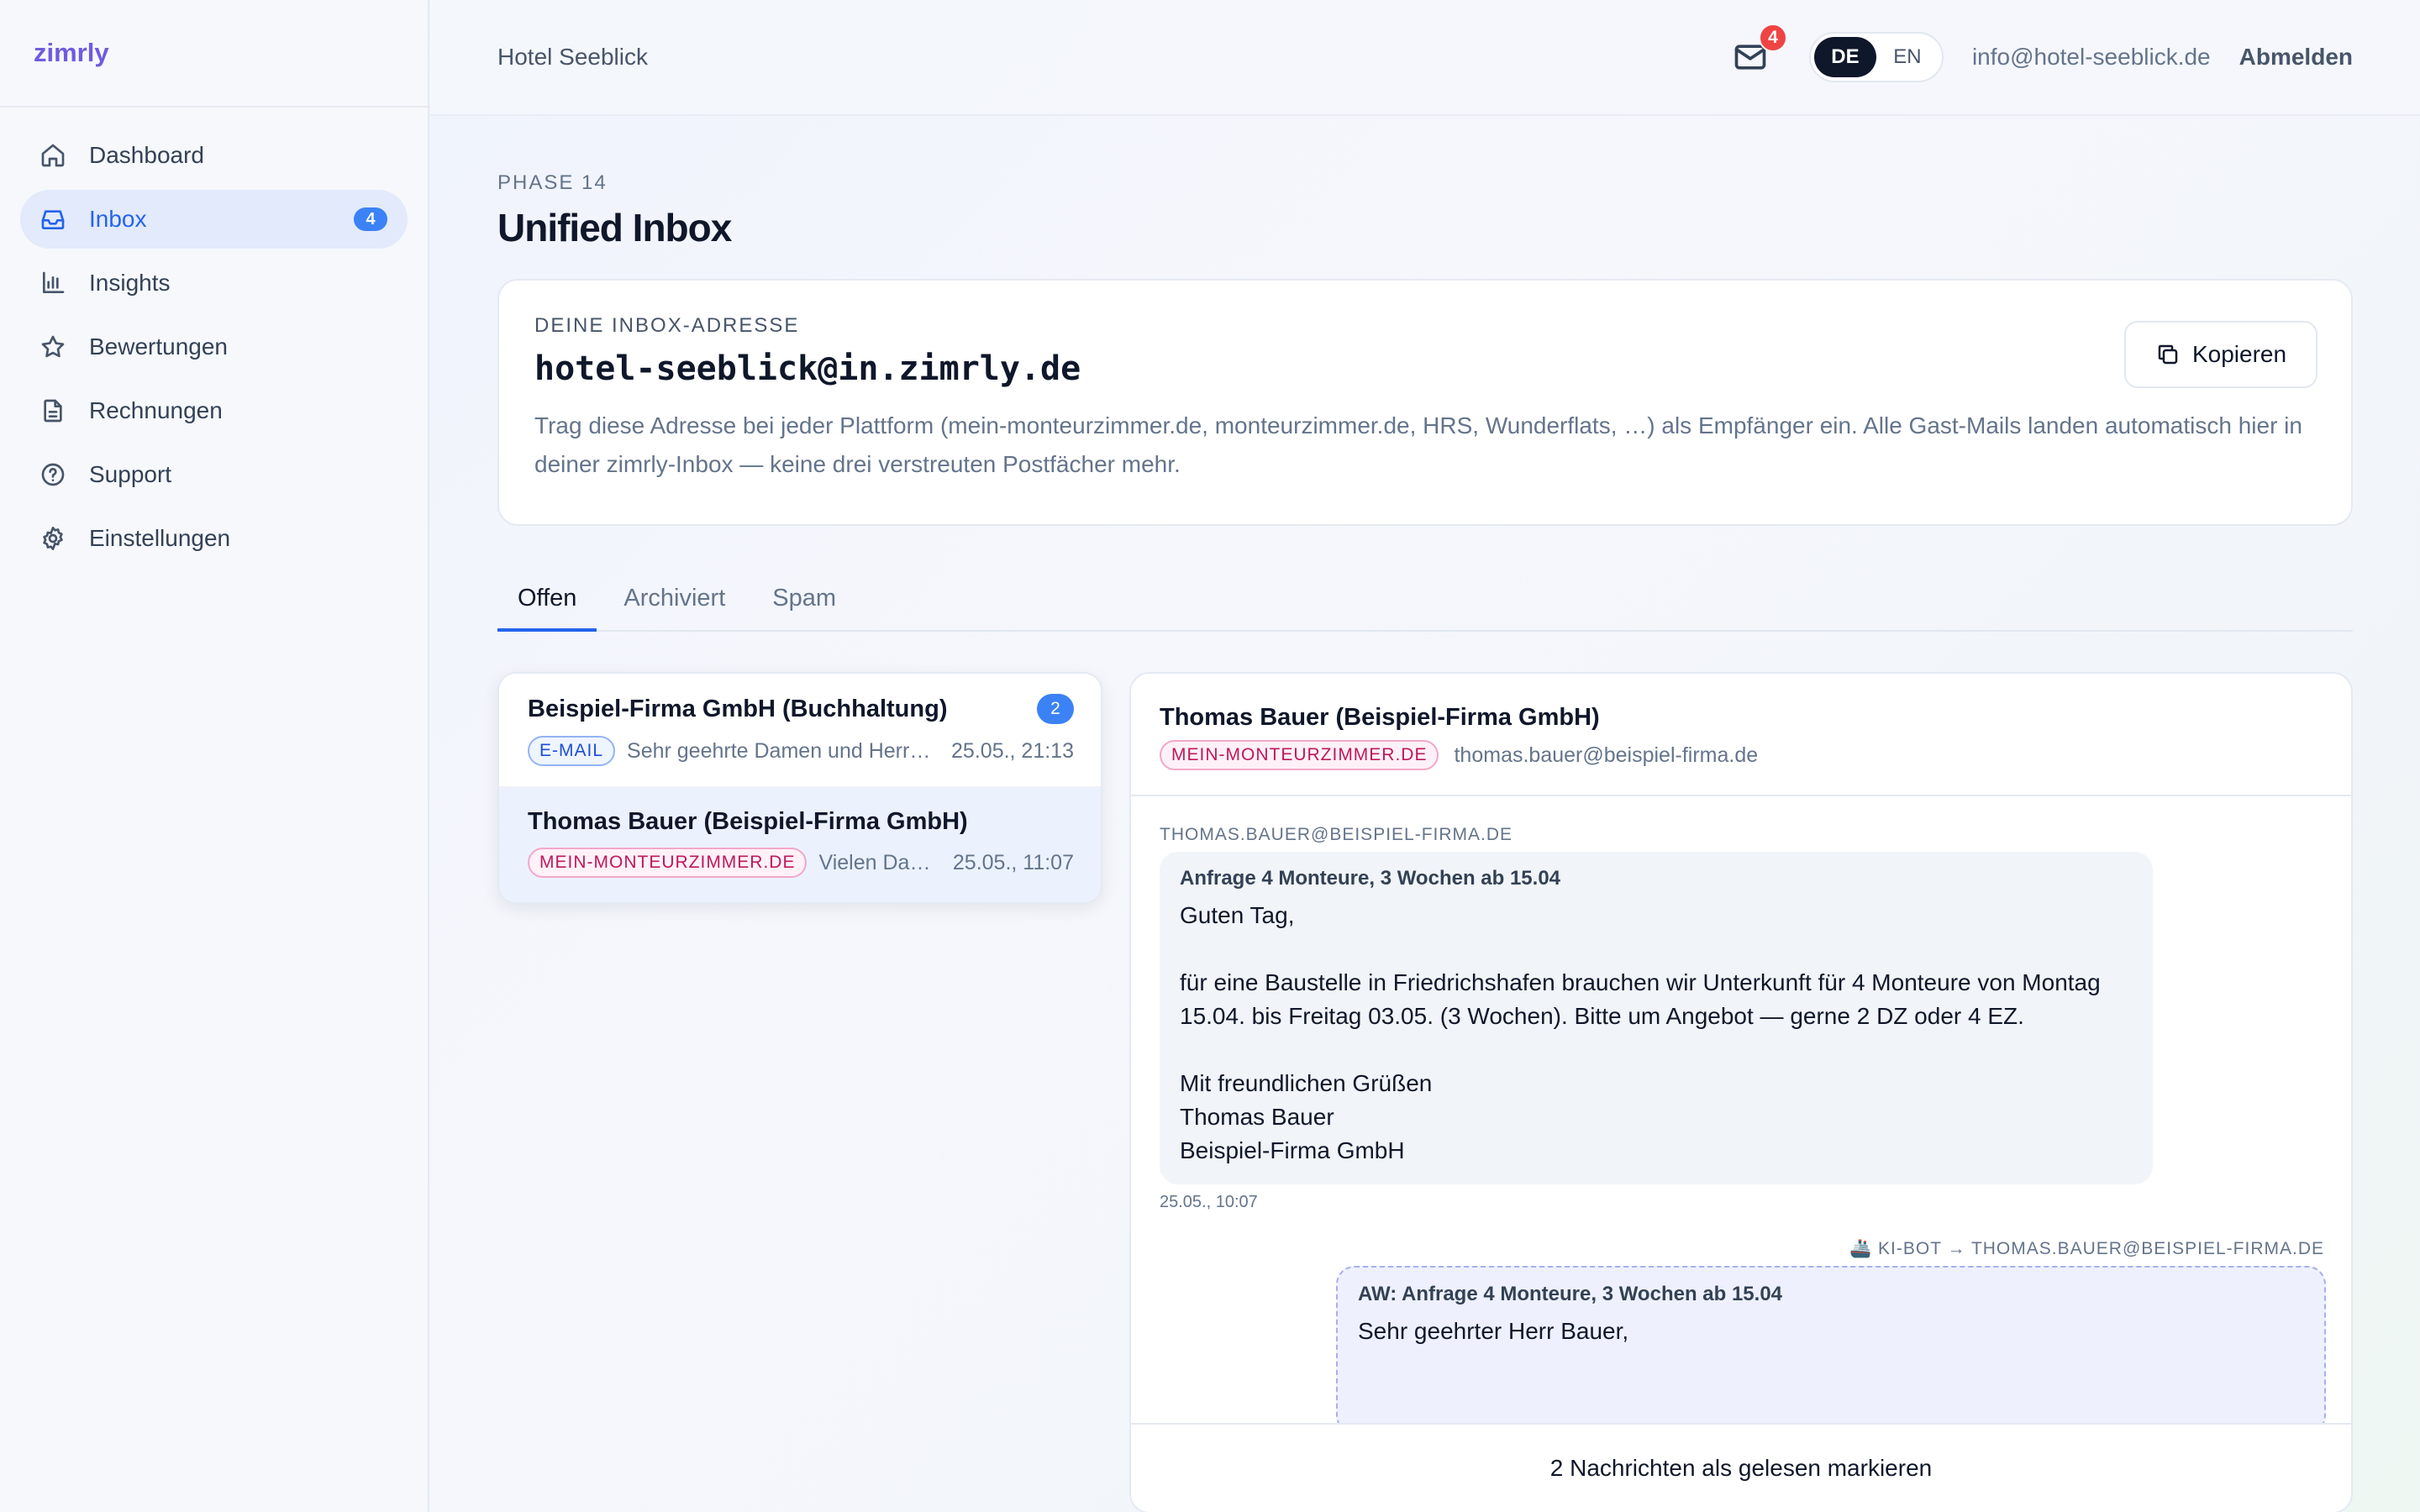  Describe the element at coordinates (668, 863) in the screenshot. I see `channel-tag: MEIN-MONTEURZIMMER.DE` at that location.